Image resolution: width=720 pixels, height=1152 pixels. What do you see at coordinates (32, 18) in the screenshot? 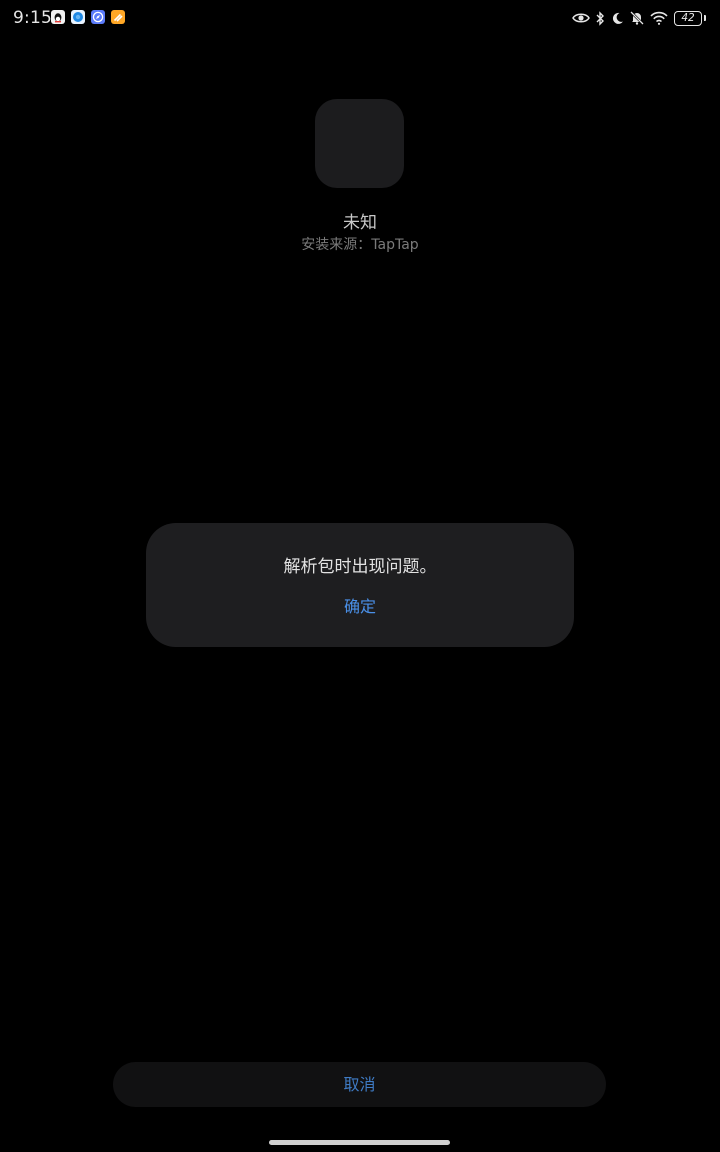
I see `status-time: 9:15` at bounding box center [32, 18].